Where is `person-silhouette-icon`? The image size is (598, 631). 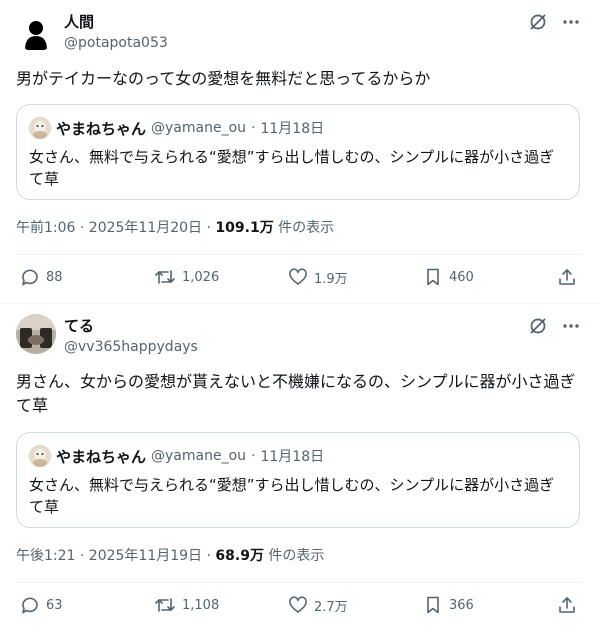 person-silhouette-icon is located at coordinates (36, 35).